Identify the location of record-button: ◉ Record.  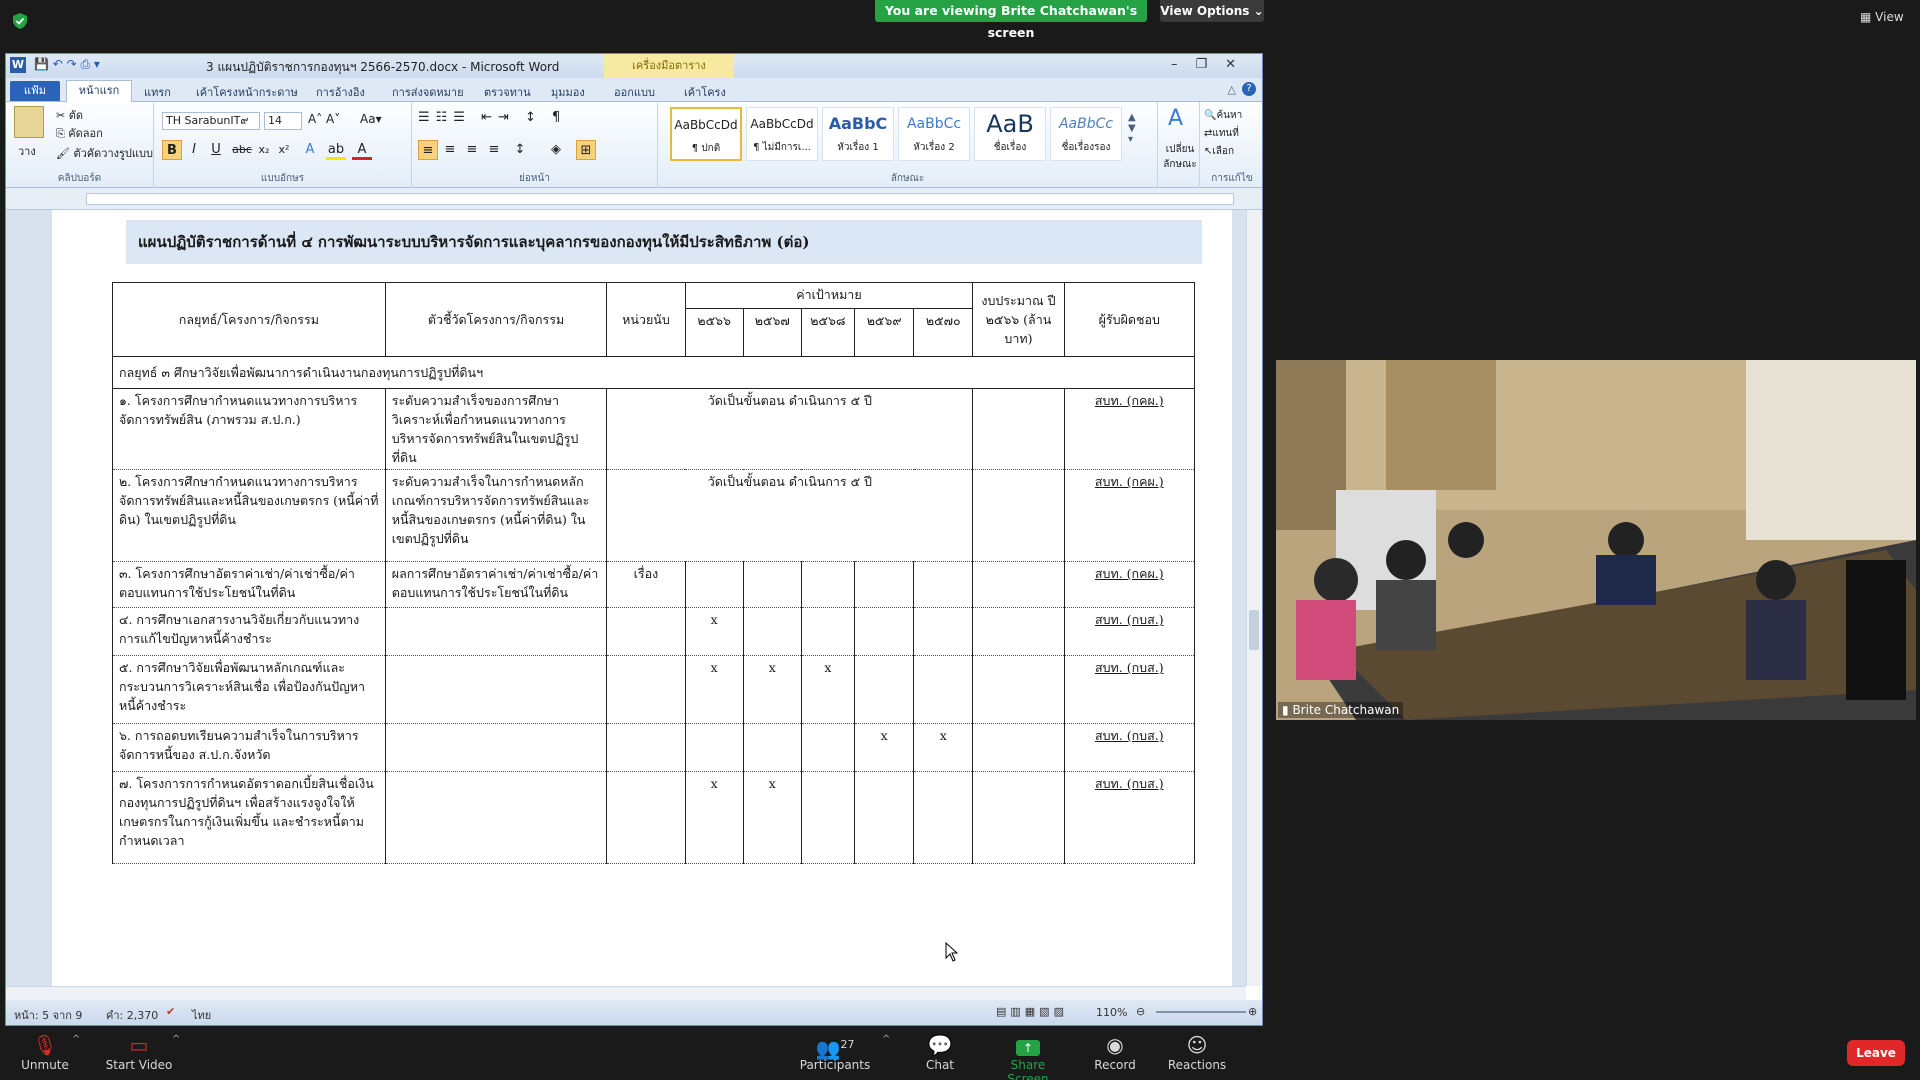
(1115, 1052).